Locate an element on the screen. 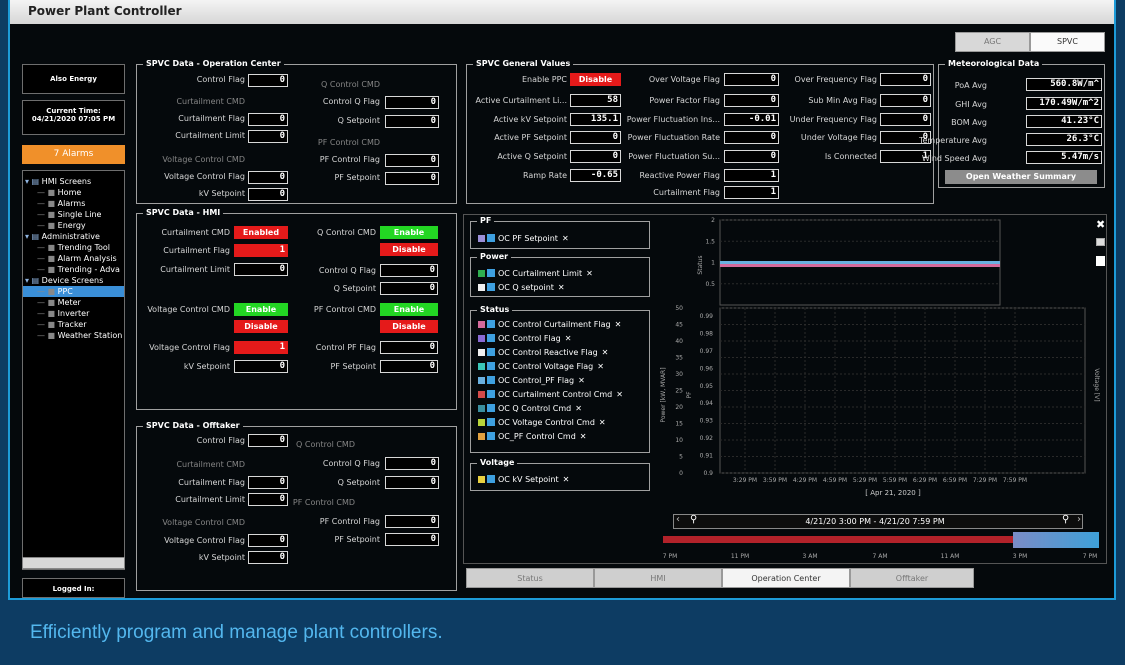  power-fluctuation-su-field: 0 is located at coordinates (751, 156).